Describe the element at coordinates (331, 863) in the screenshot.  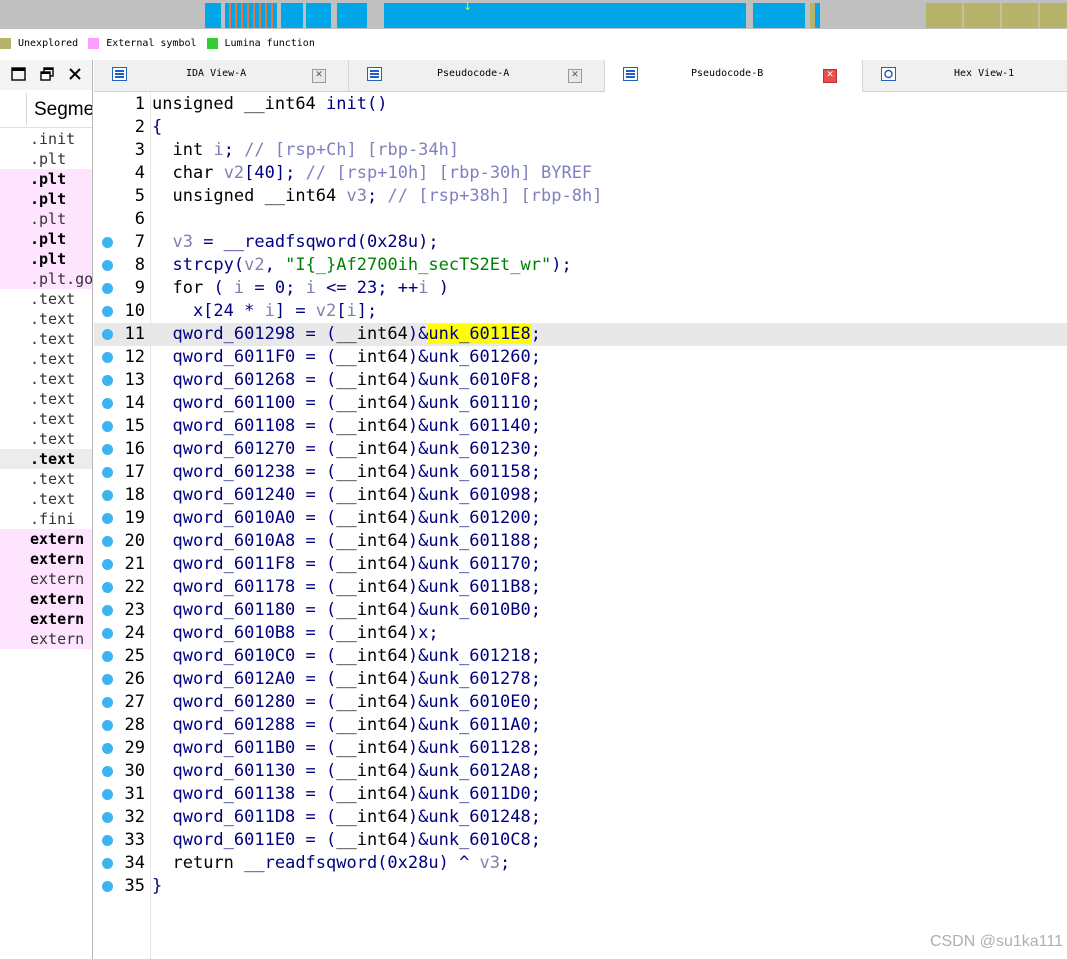
I see `code-text: return __readfsqword(0x28u) ^ v3;` at that location.